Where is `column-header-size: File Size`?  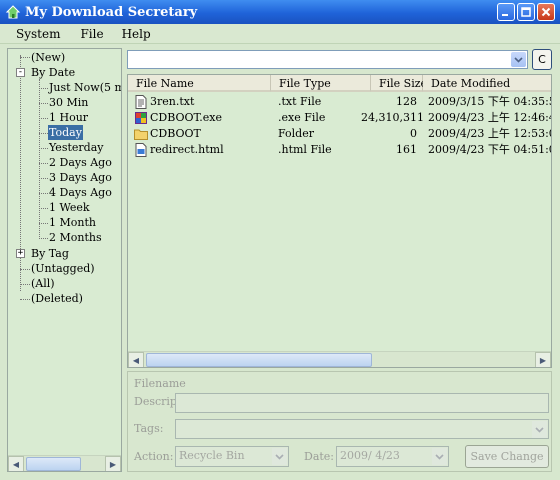
column-header-size: File Size is located at coordinates (399, 83).